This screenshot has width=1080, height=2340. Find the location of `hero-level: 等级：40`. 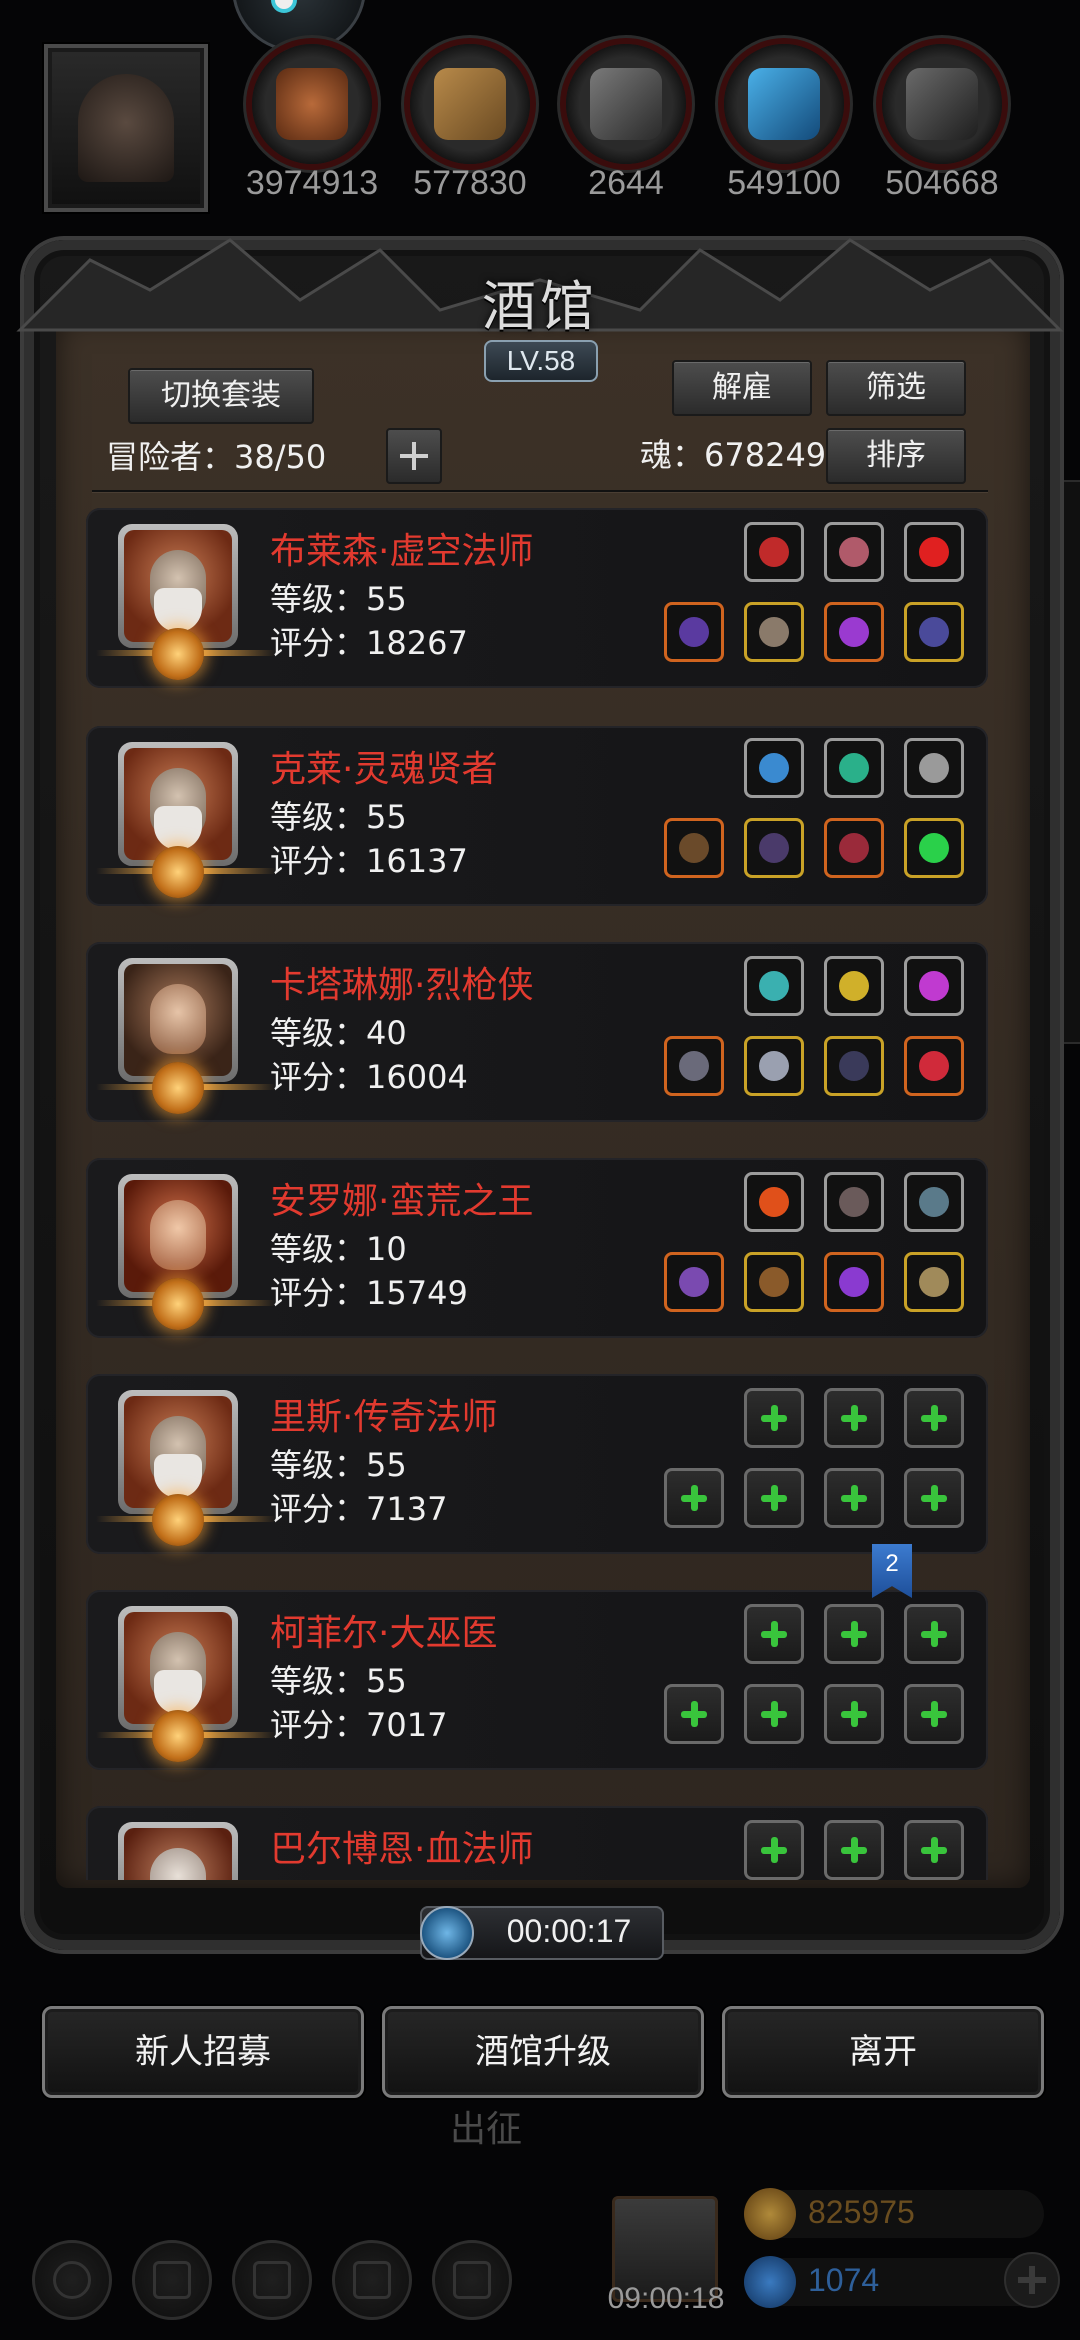

hero-level: 等级：40 is located at coordinates (338, 1033).